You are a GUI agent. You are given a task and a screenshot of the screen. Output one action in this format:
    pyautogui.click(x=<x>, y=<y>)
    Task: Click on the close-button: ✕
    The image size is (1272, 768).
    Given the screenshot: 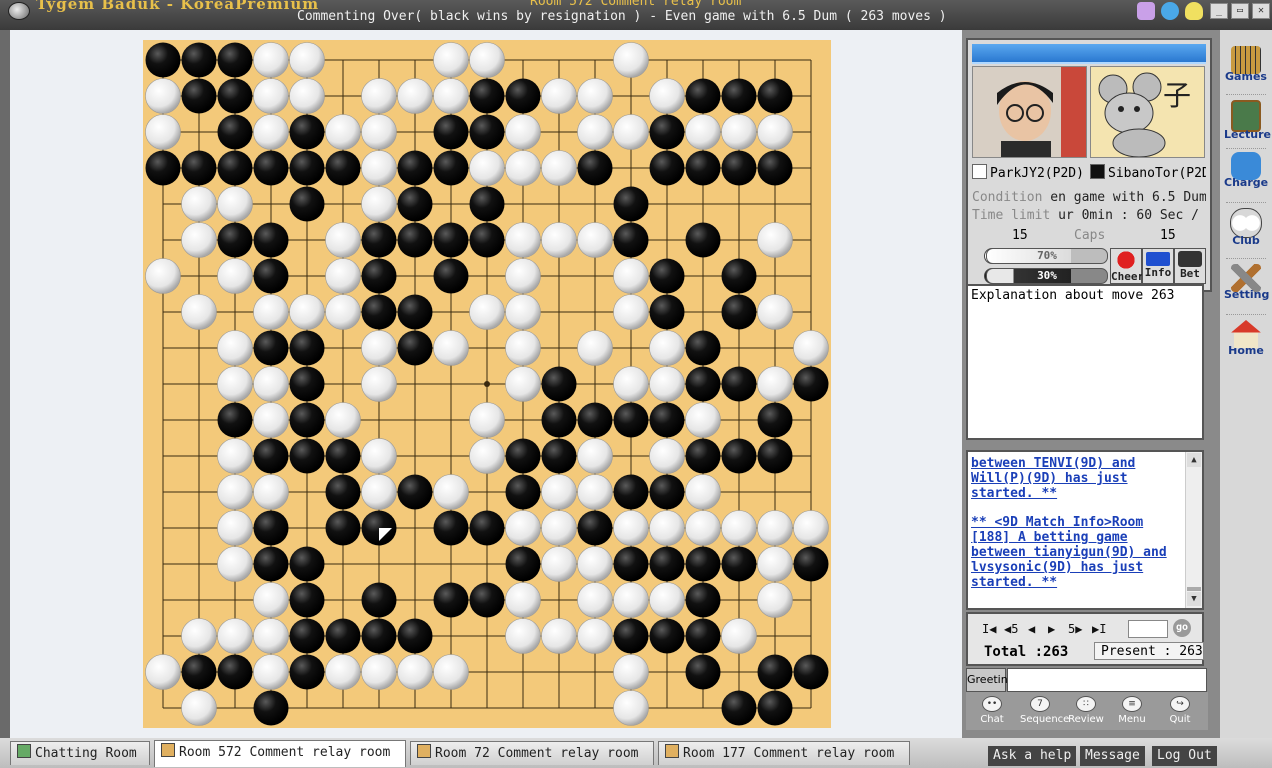 What is the action you would take?
    pyautogui.click(x=1261, y=11)
    